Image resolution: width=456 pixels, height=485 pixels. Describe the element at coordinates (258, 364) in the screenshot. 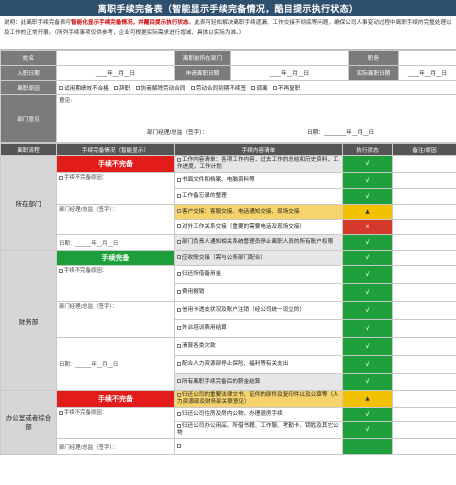

I see `checklist-item: 配合人力资源部停止保险、福利等有关支出` at that location.